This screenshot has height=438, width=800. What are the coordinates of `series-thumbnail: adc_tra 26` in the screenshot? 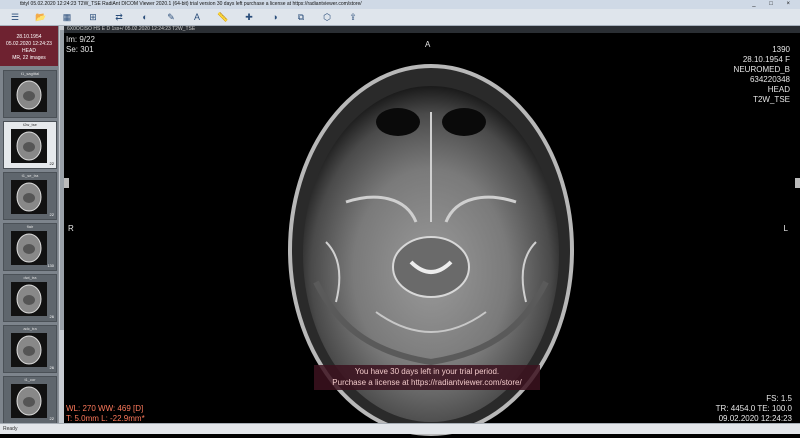 It's located at (30, 349).